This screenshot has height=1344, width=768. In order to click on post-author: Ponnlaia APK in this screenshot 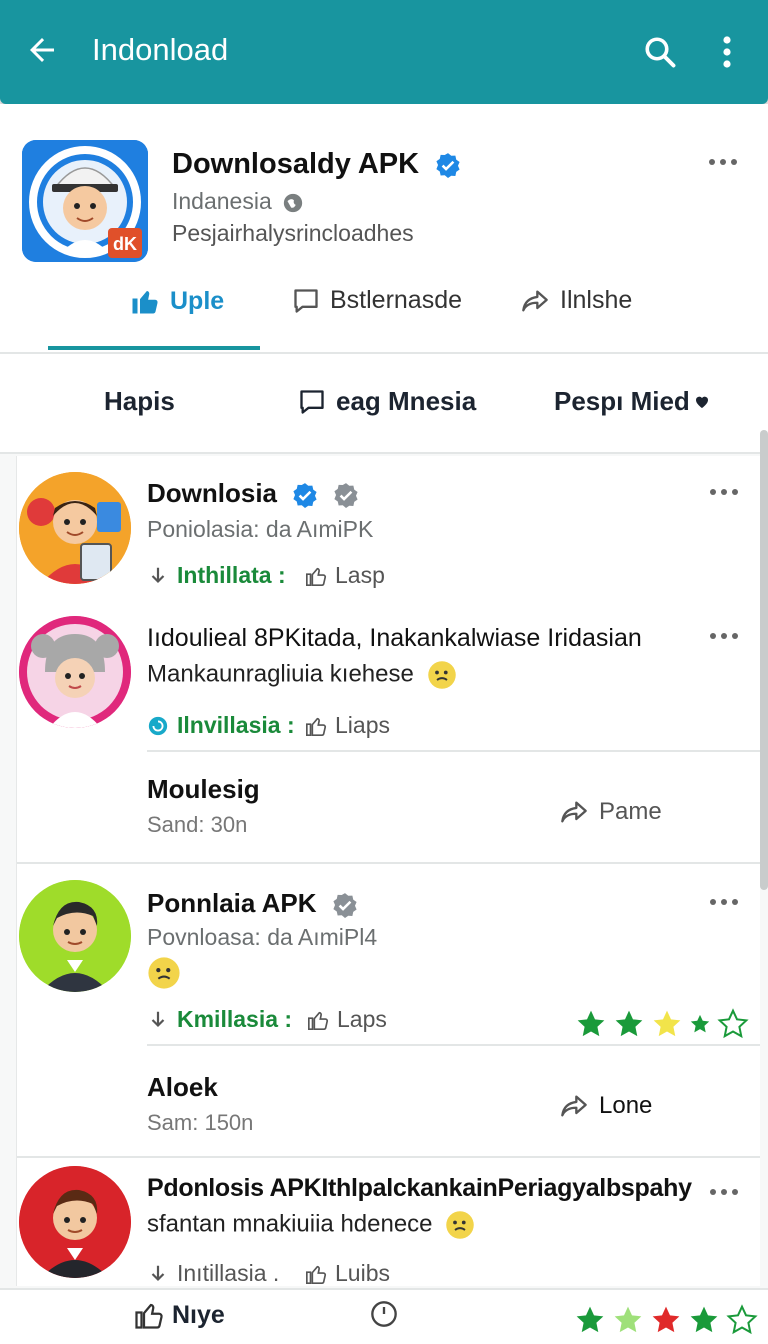, I will do `click(252, 903)`.